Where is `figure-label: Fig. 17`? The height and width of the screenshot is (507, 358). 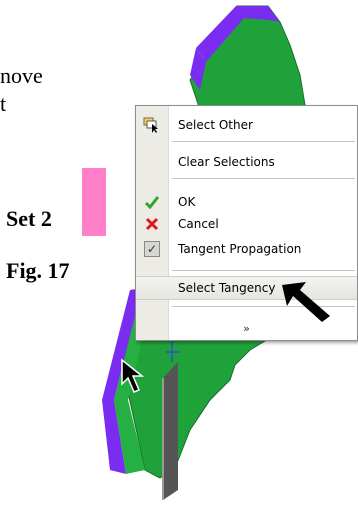
figure-label: Fig. 17 is located at coordinates (38, 270).